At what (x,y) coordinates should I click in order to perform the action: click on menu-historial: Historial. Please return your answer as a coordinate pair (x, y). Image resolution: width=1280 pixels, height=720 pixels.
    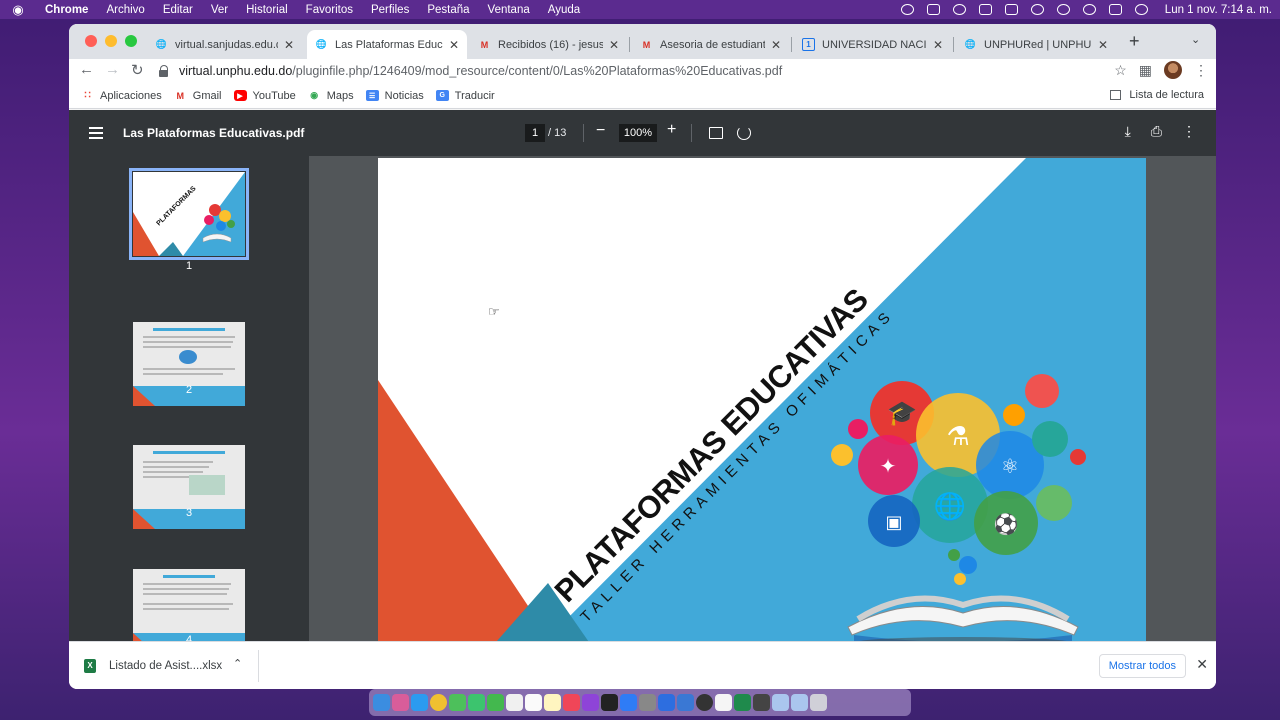
    Looking at the image, I should click on (267, 10).